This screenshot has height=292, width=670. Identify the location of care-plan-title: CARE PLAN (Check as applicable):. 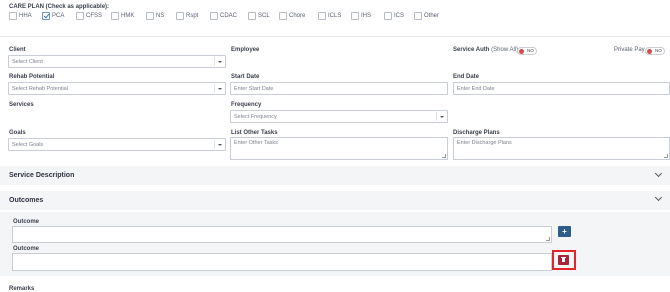
(59, 7).